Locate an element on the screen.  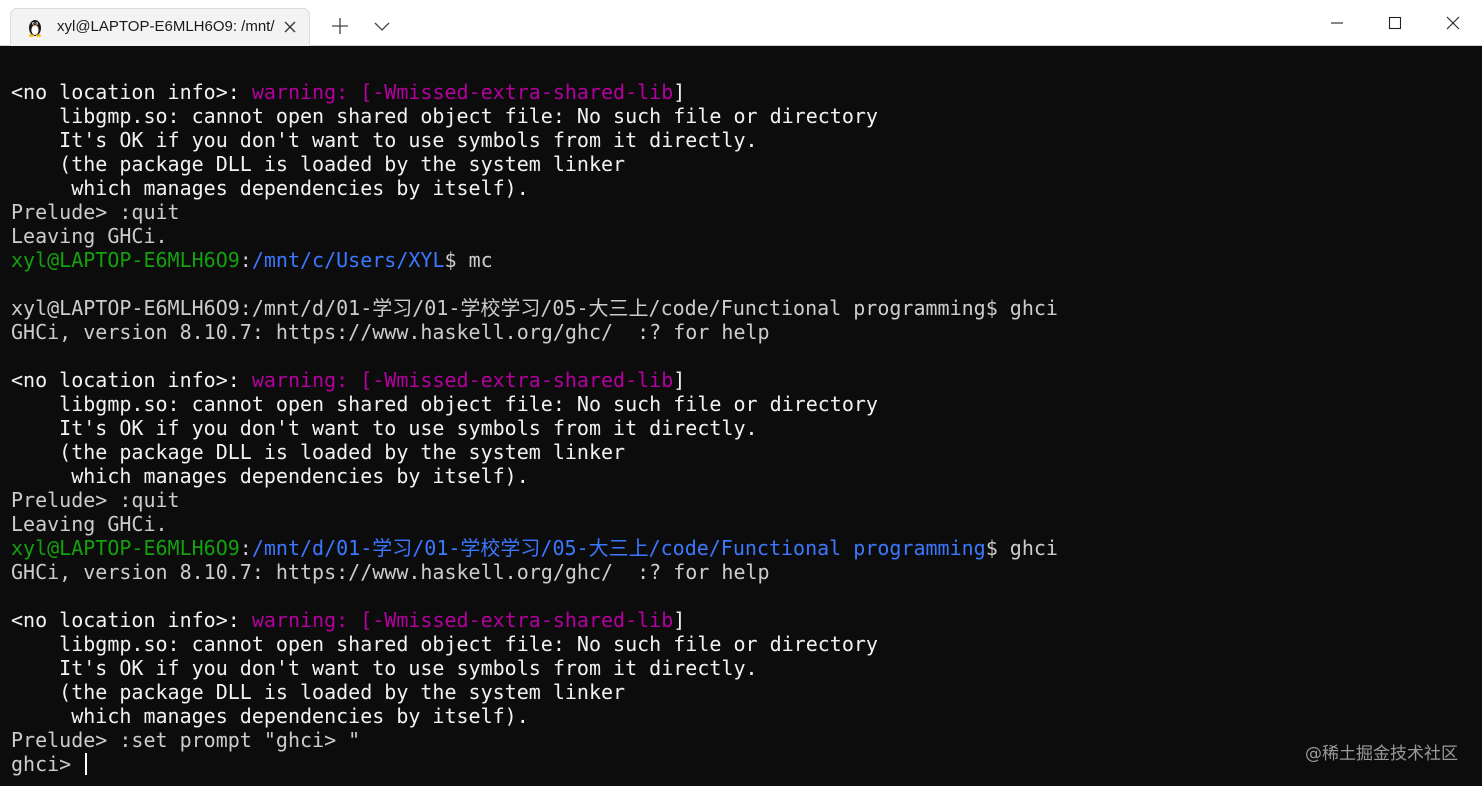
maximize-button is located at coordinates (1395, 23).